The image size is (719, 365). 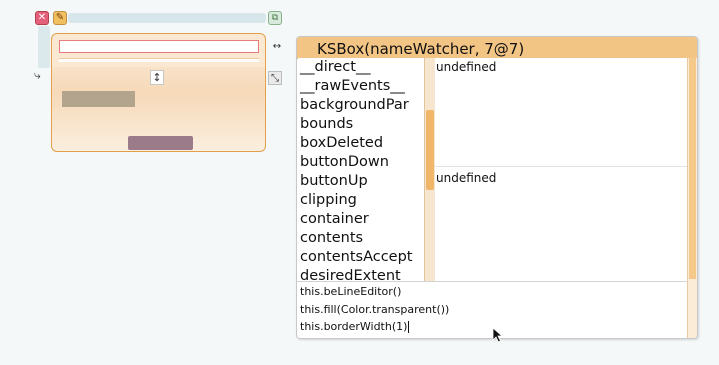 What do you see at coordinates (60, 18) in the screenshot?
I see `menu-icon: ✎` at bounding box center [60, 18].